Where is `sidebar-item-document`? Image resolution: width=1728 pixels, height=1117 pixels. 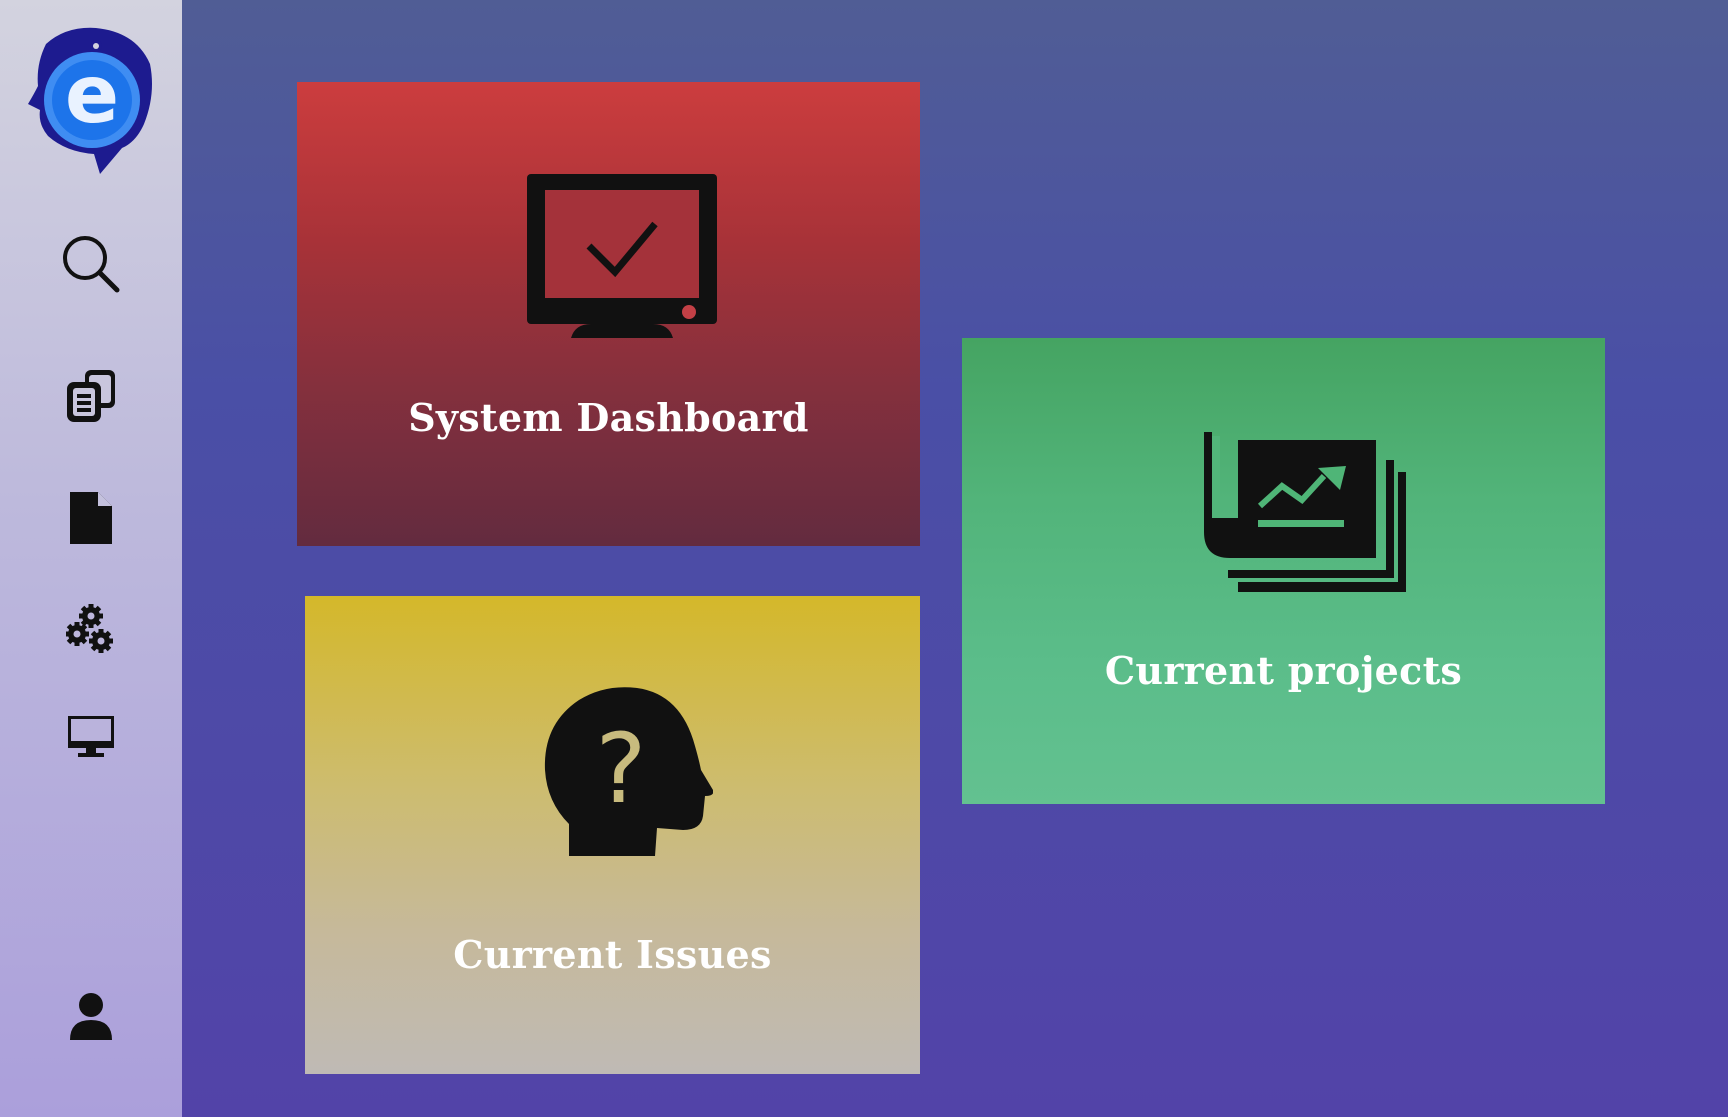
sidebar-item-document is located at coordinates (91, 518).